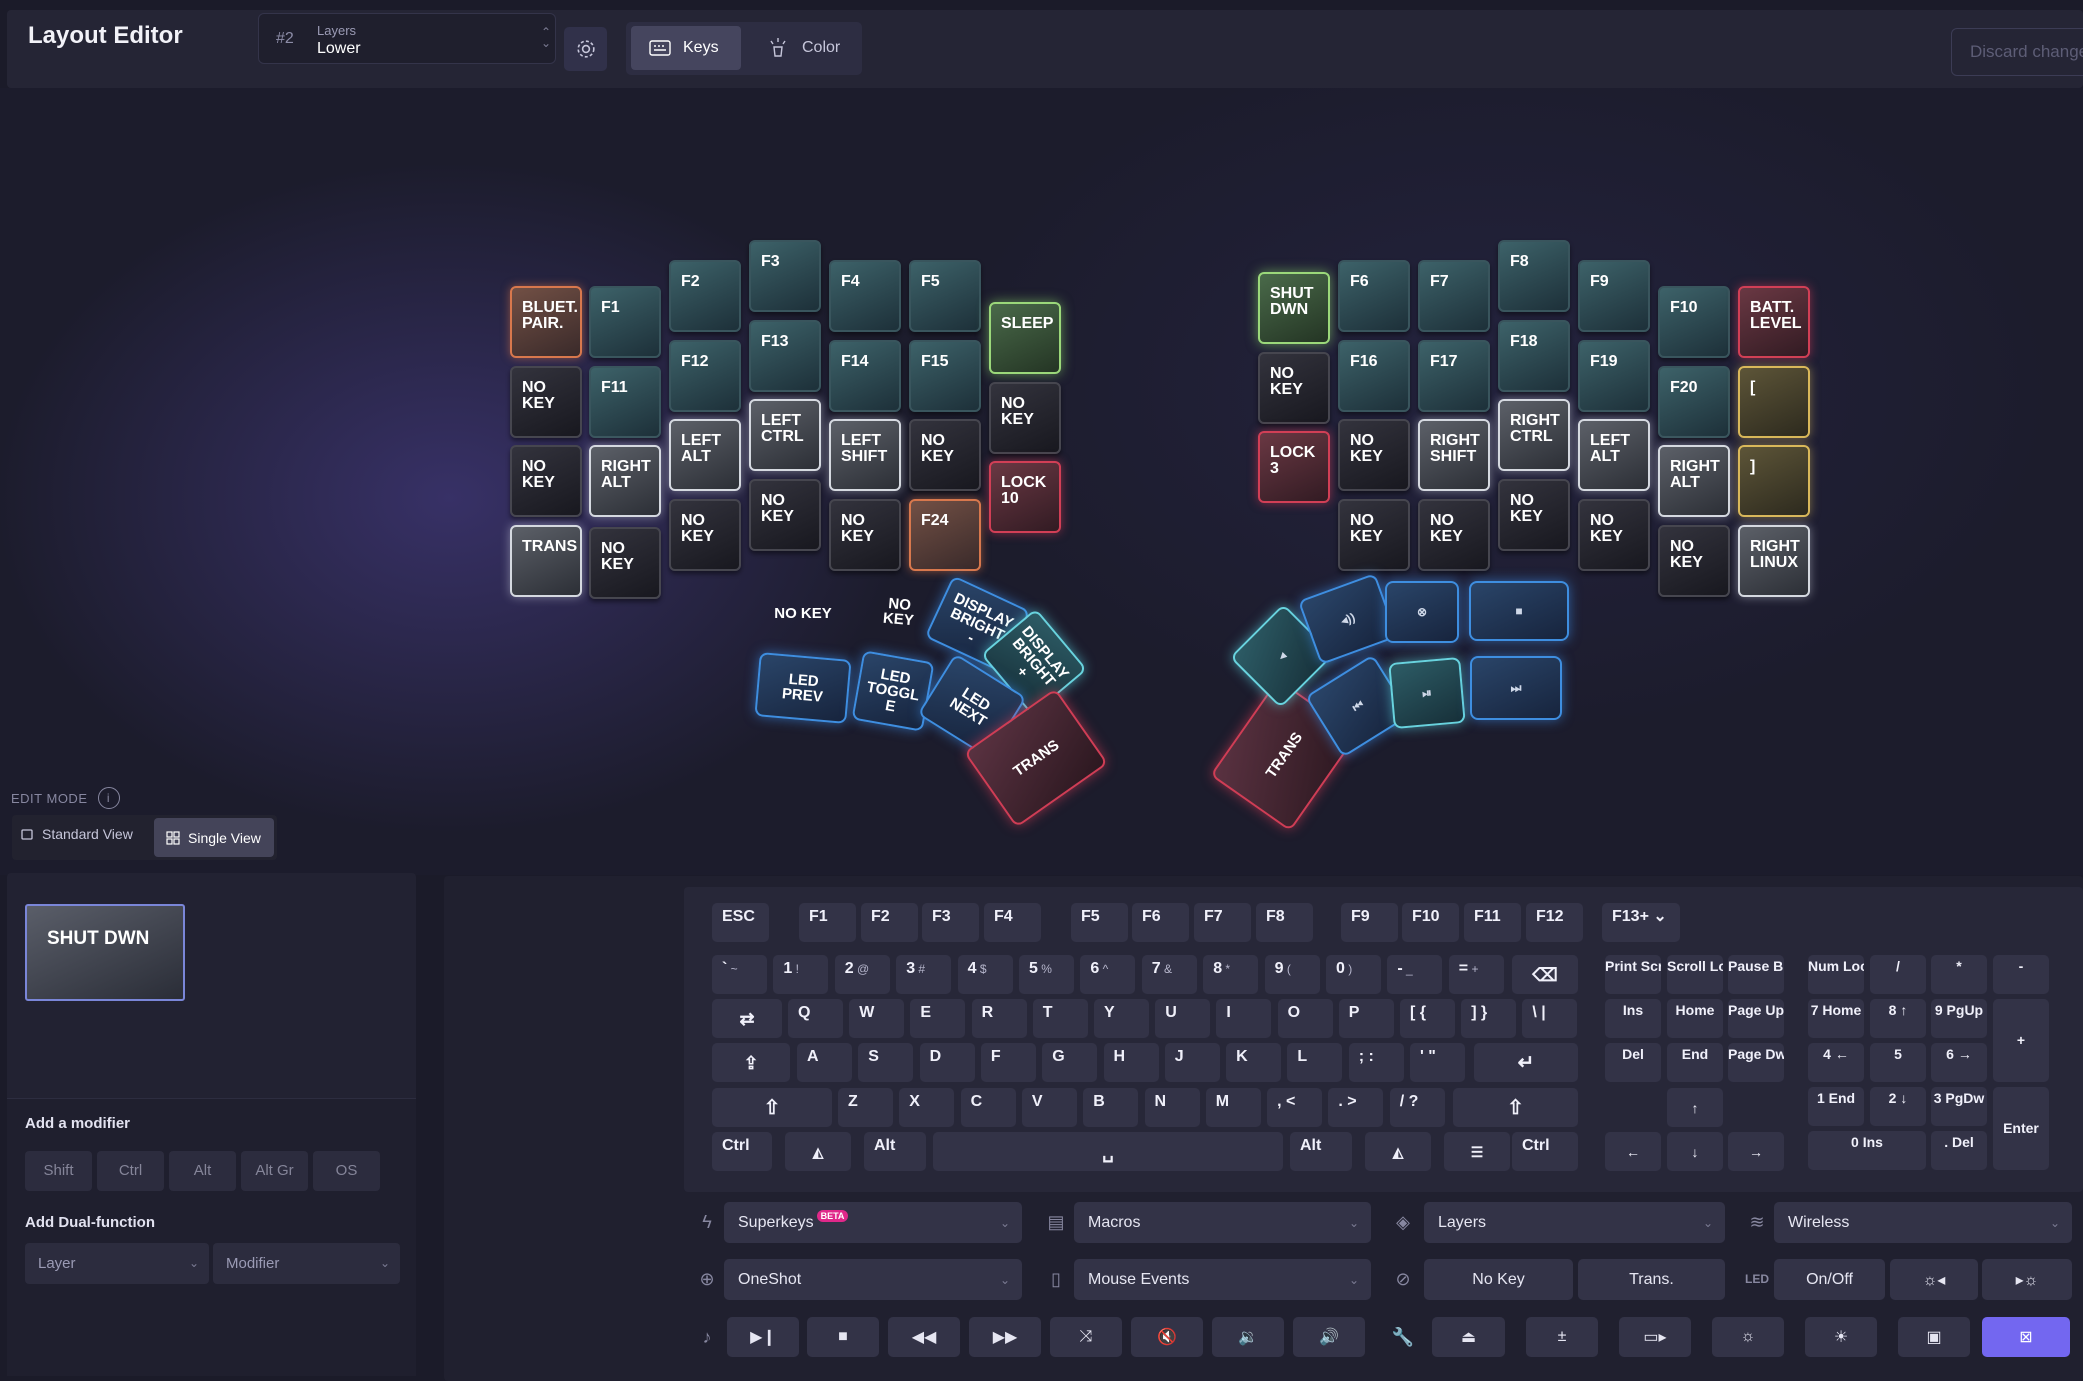 This screenshot has width=2083, height=1381. Describe the element at coordinates (1774, 561) in the screenshot. I see `right-key: RIGHT LINUX` at that location.